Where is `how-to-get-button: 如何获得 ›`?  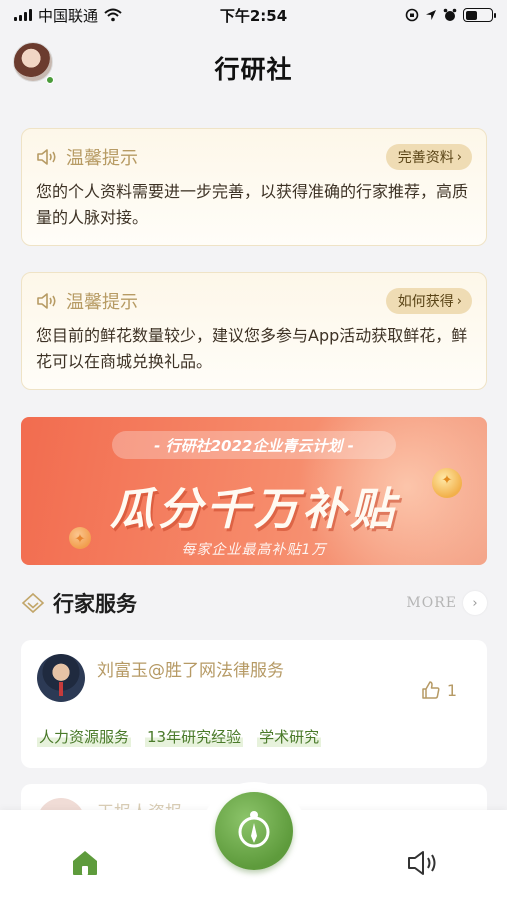
how-to-get-button: 如何获得 › is located at coordinates (428, 301).